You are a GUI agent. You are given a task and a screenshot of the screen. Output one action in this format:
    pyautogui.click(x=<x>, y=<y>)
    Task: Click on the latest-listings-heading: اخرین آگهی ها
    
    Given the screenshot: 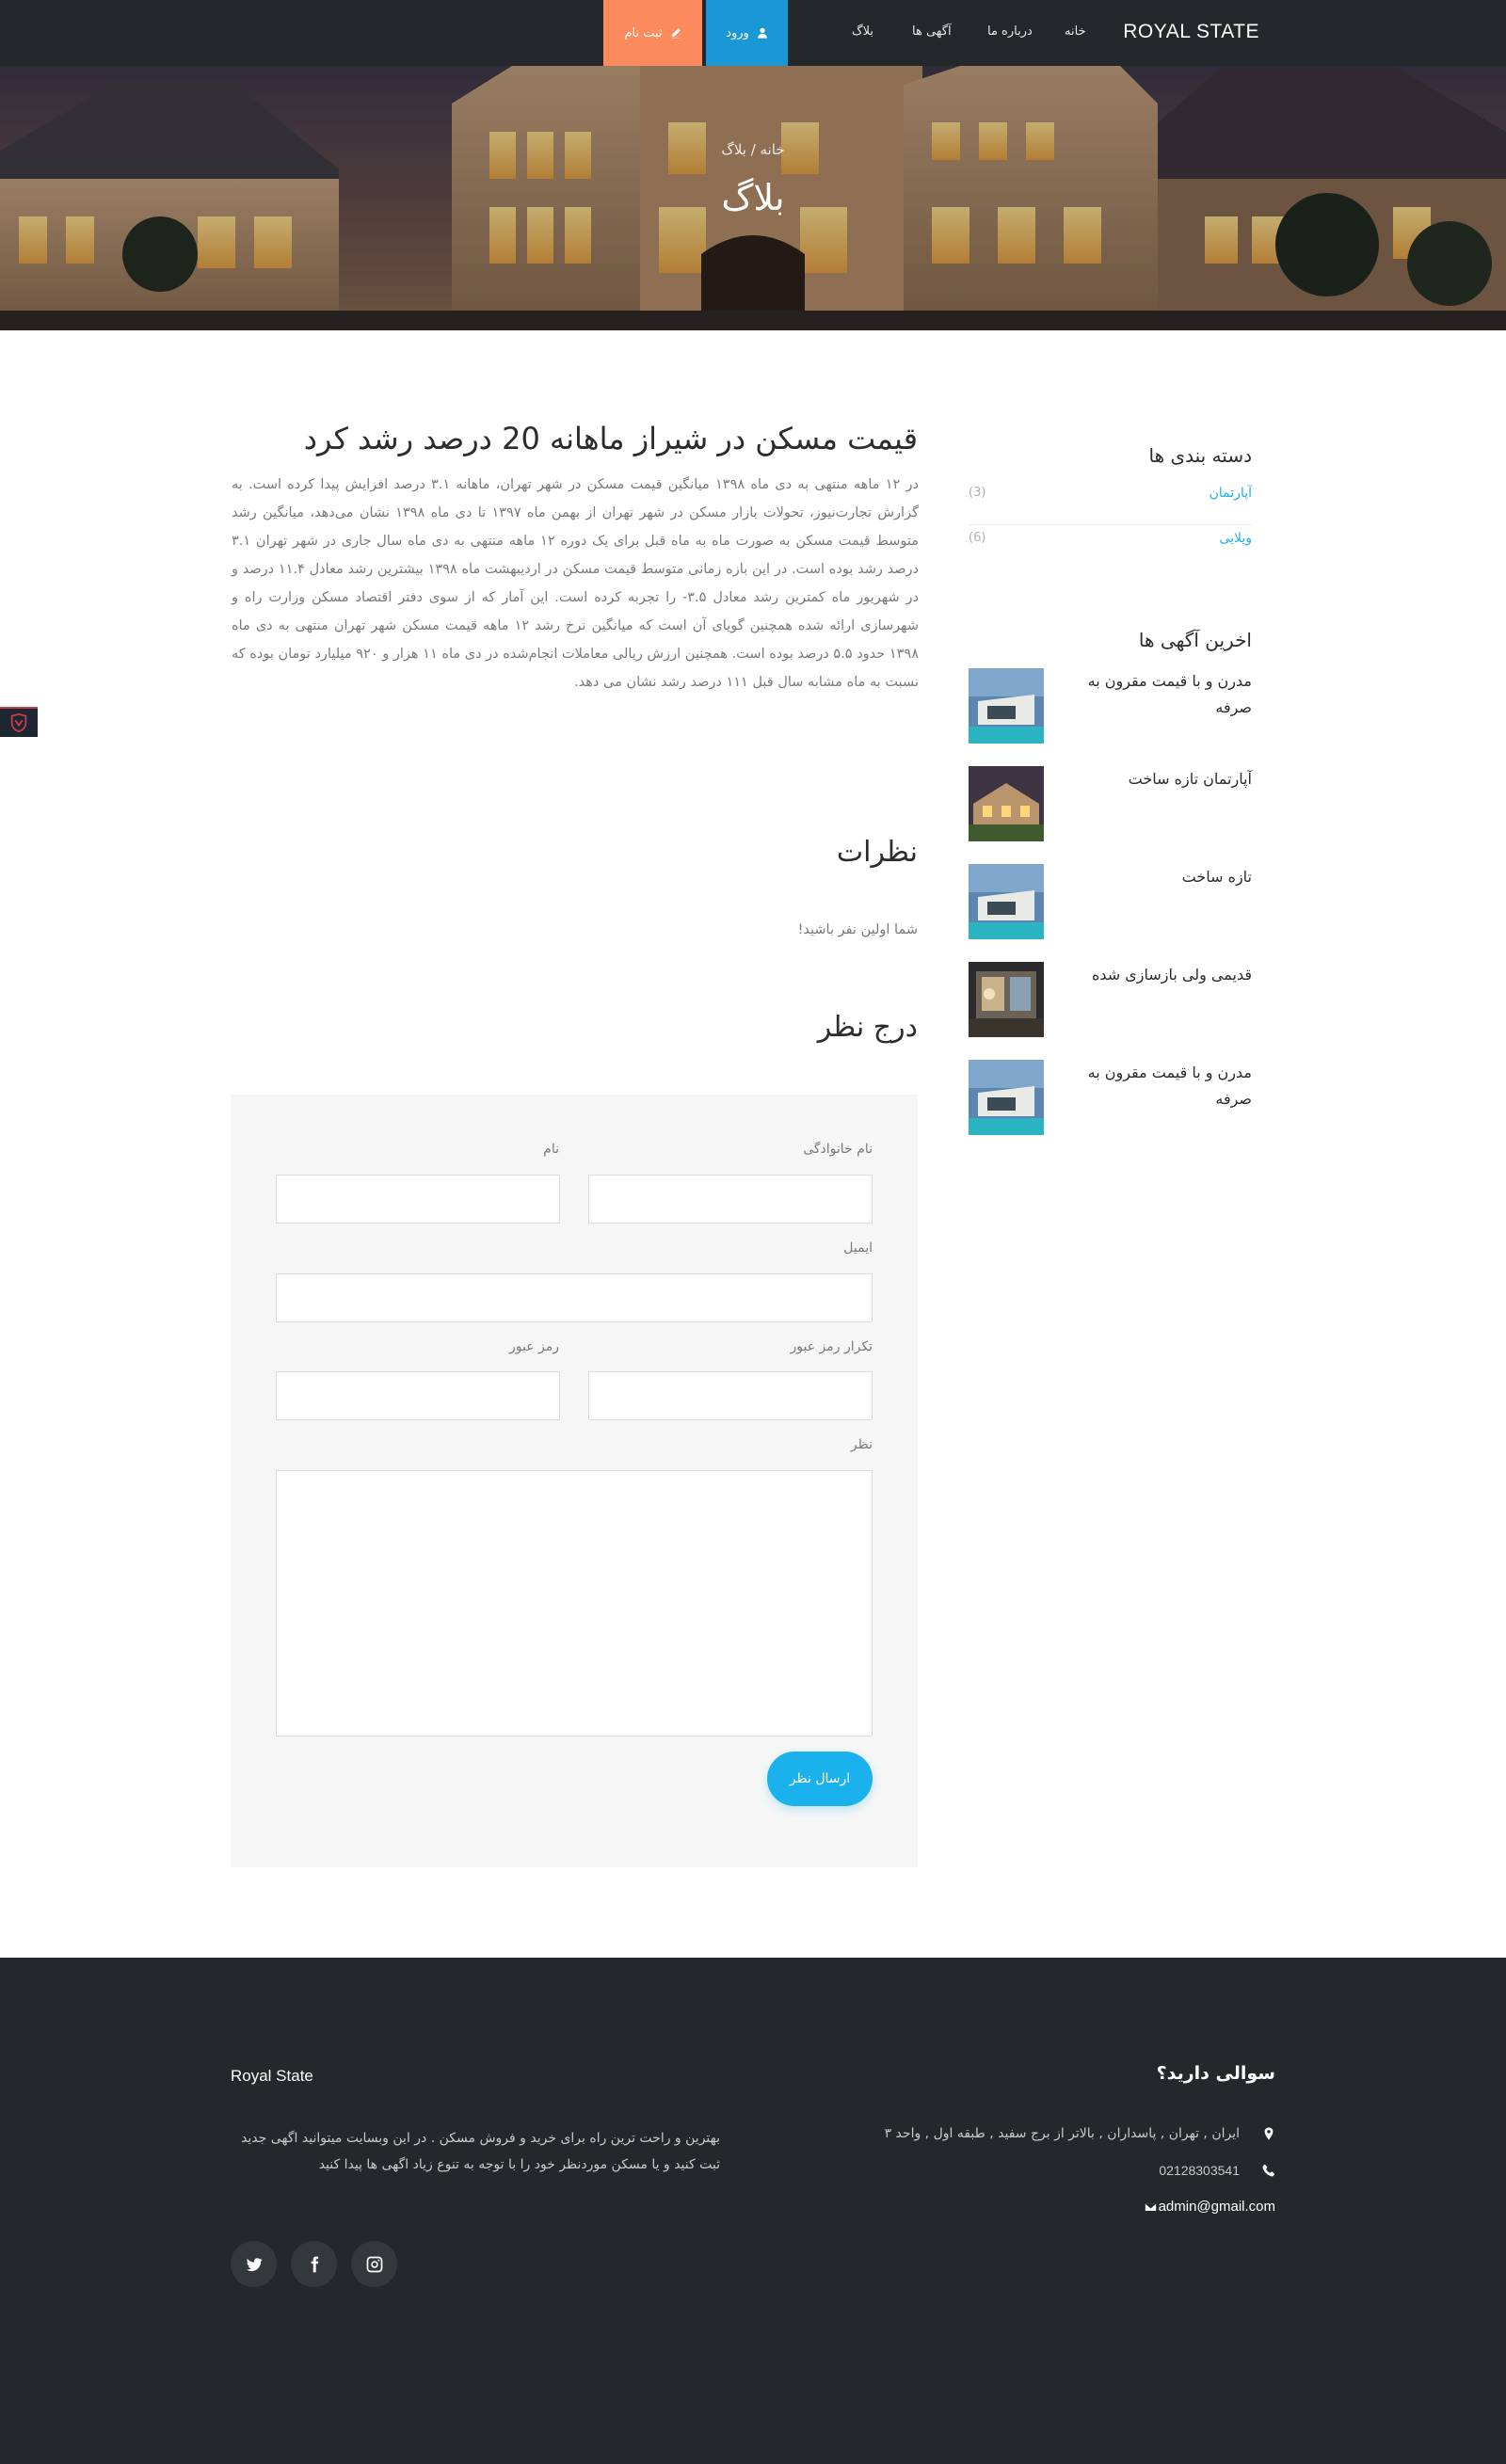 What is the action you would take?
    pyautogui.click(x=1195, y=640)
    